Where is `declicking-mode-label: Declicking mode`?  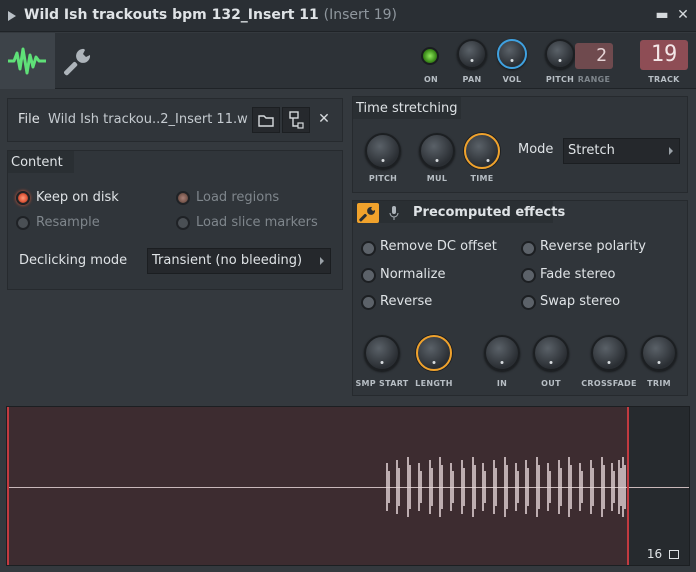
declicking-mode-label: Declicking mode is located at coordinates (73, 260).